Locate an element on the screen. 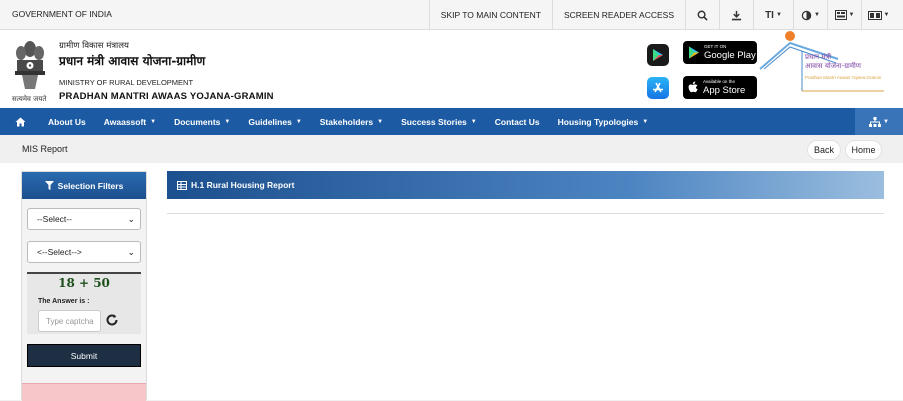 Image resolution: width=903 pixels, height=401 pixels. app-store-app-icon is located at coordinates (658, 88).